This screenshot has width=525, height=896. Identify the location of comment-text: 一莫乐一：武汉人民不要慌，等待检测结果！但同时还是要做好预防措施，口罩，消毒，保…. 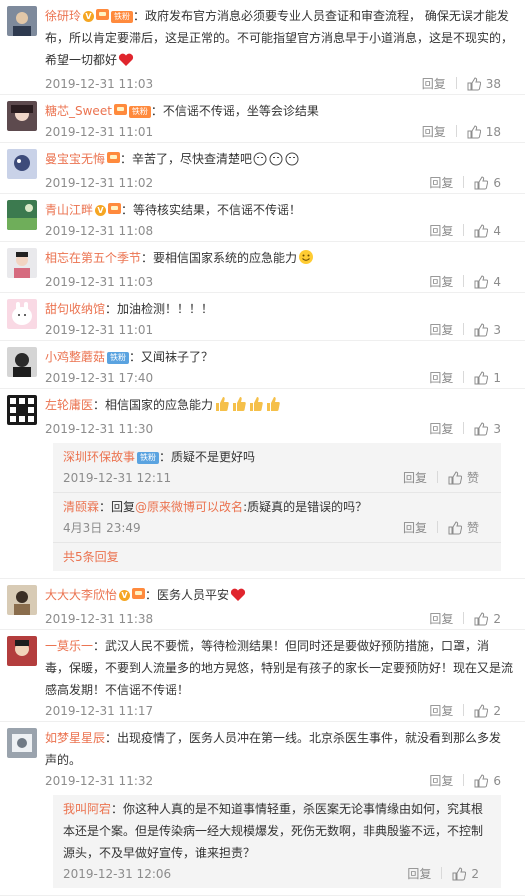
(279, 668).